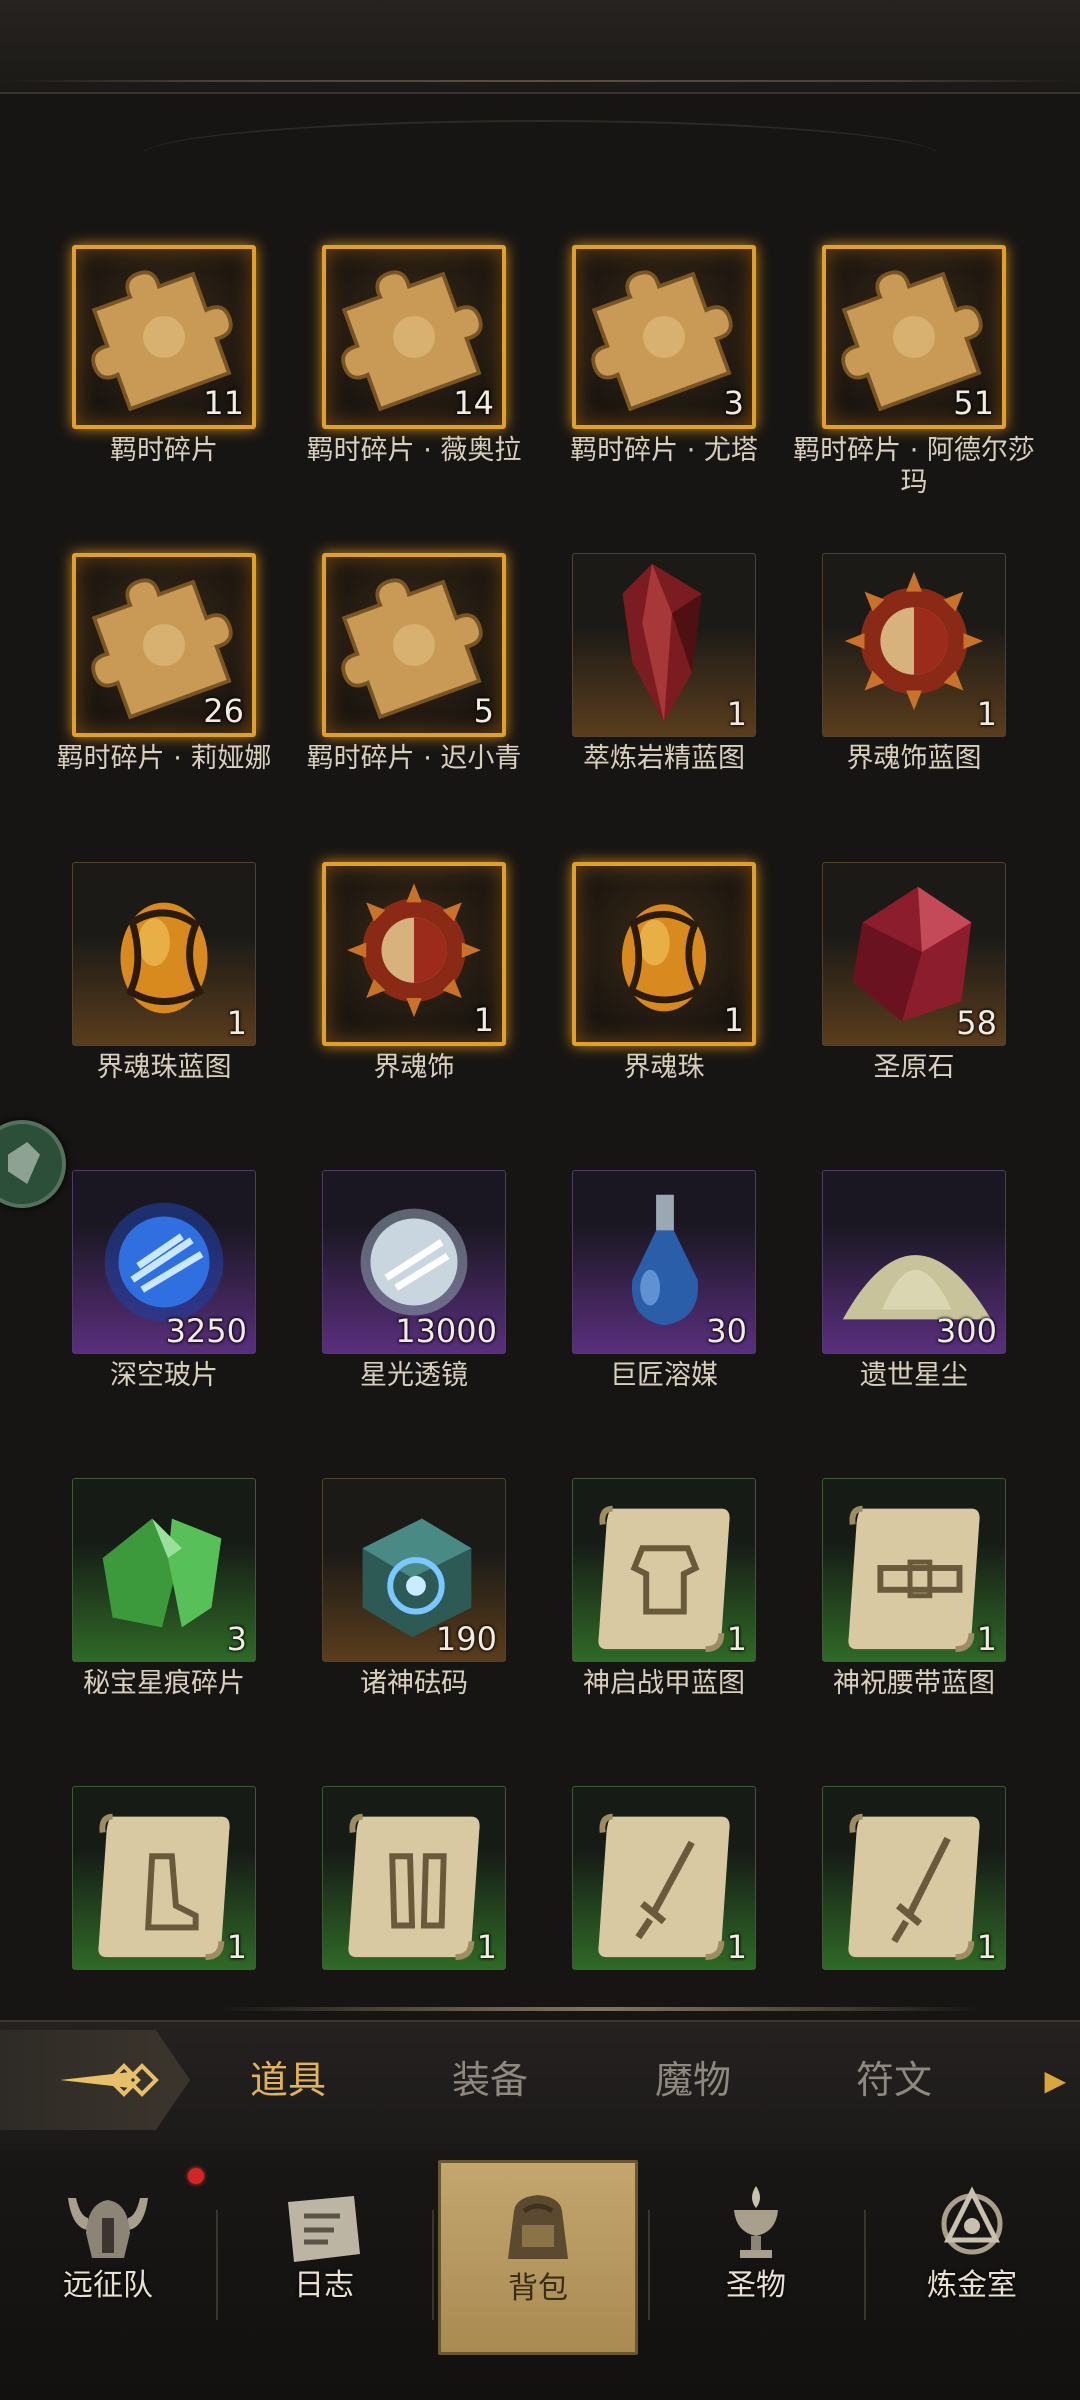 The image size is (1080, 2400). What do you see at coordinates (164, 1375) in the screenshot?
I see `item-name: 深空玻片` at bounding box center [164, 1375].